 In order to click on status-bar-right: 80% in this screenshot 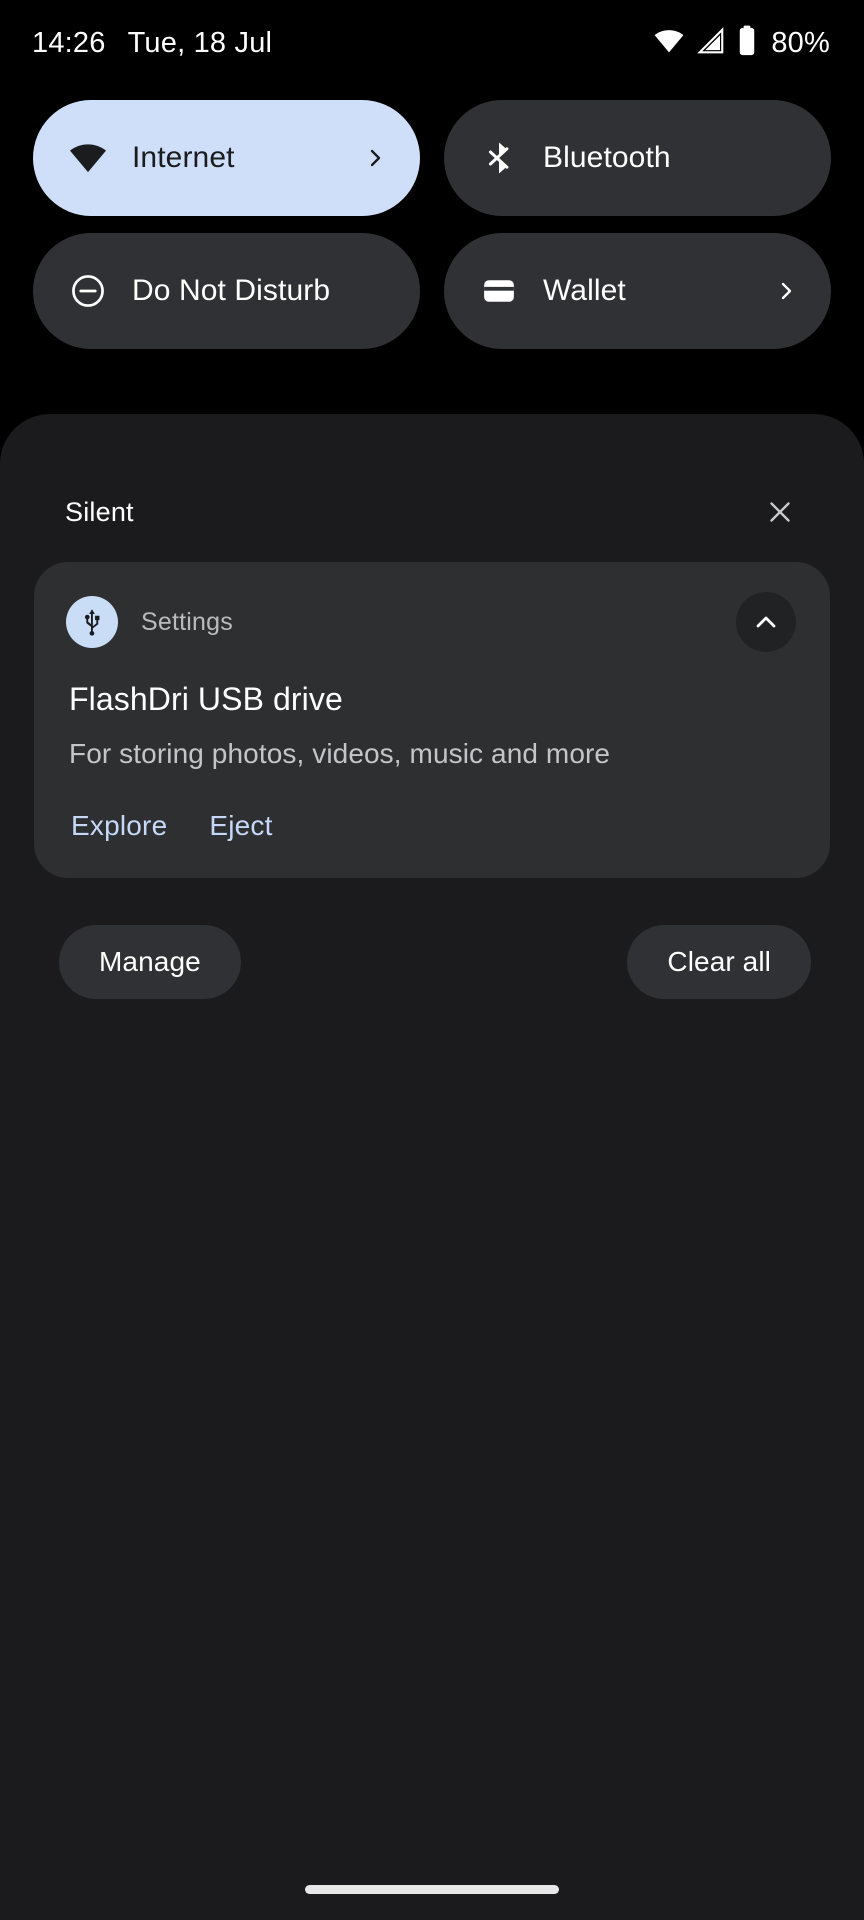, I will do `click(741, 43)`.